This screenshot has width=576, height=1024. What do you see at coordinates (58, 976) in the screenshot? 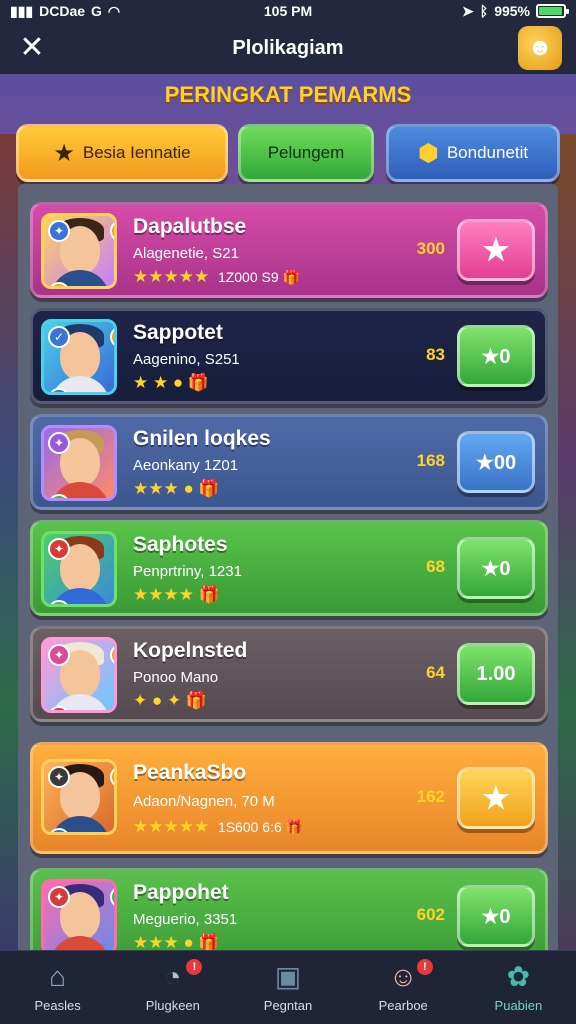
I see `home-icon: ⌂` at bounding box center [58, 976].